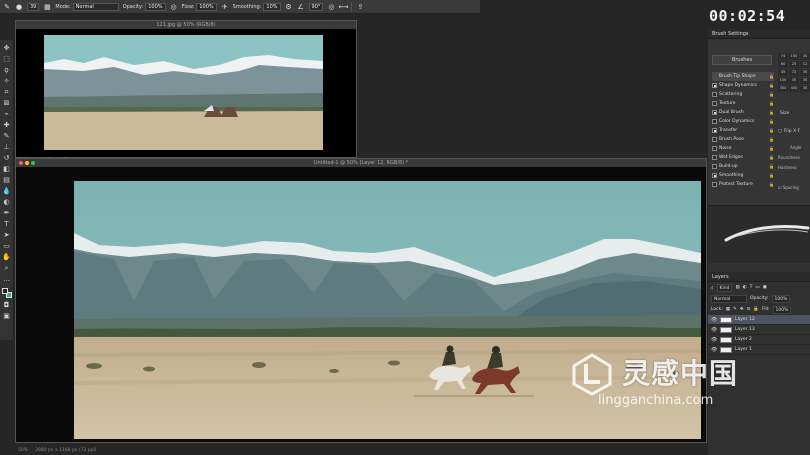 Image resolution: width=810 pixels, height=455 pixels. What do you see at coordinates (783, 80) in the screenshot?
I see `brush-tip-preset: 100` at bounding box center [783, 80].